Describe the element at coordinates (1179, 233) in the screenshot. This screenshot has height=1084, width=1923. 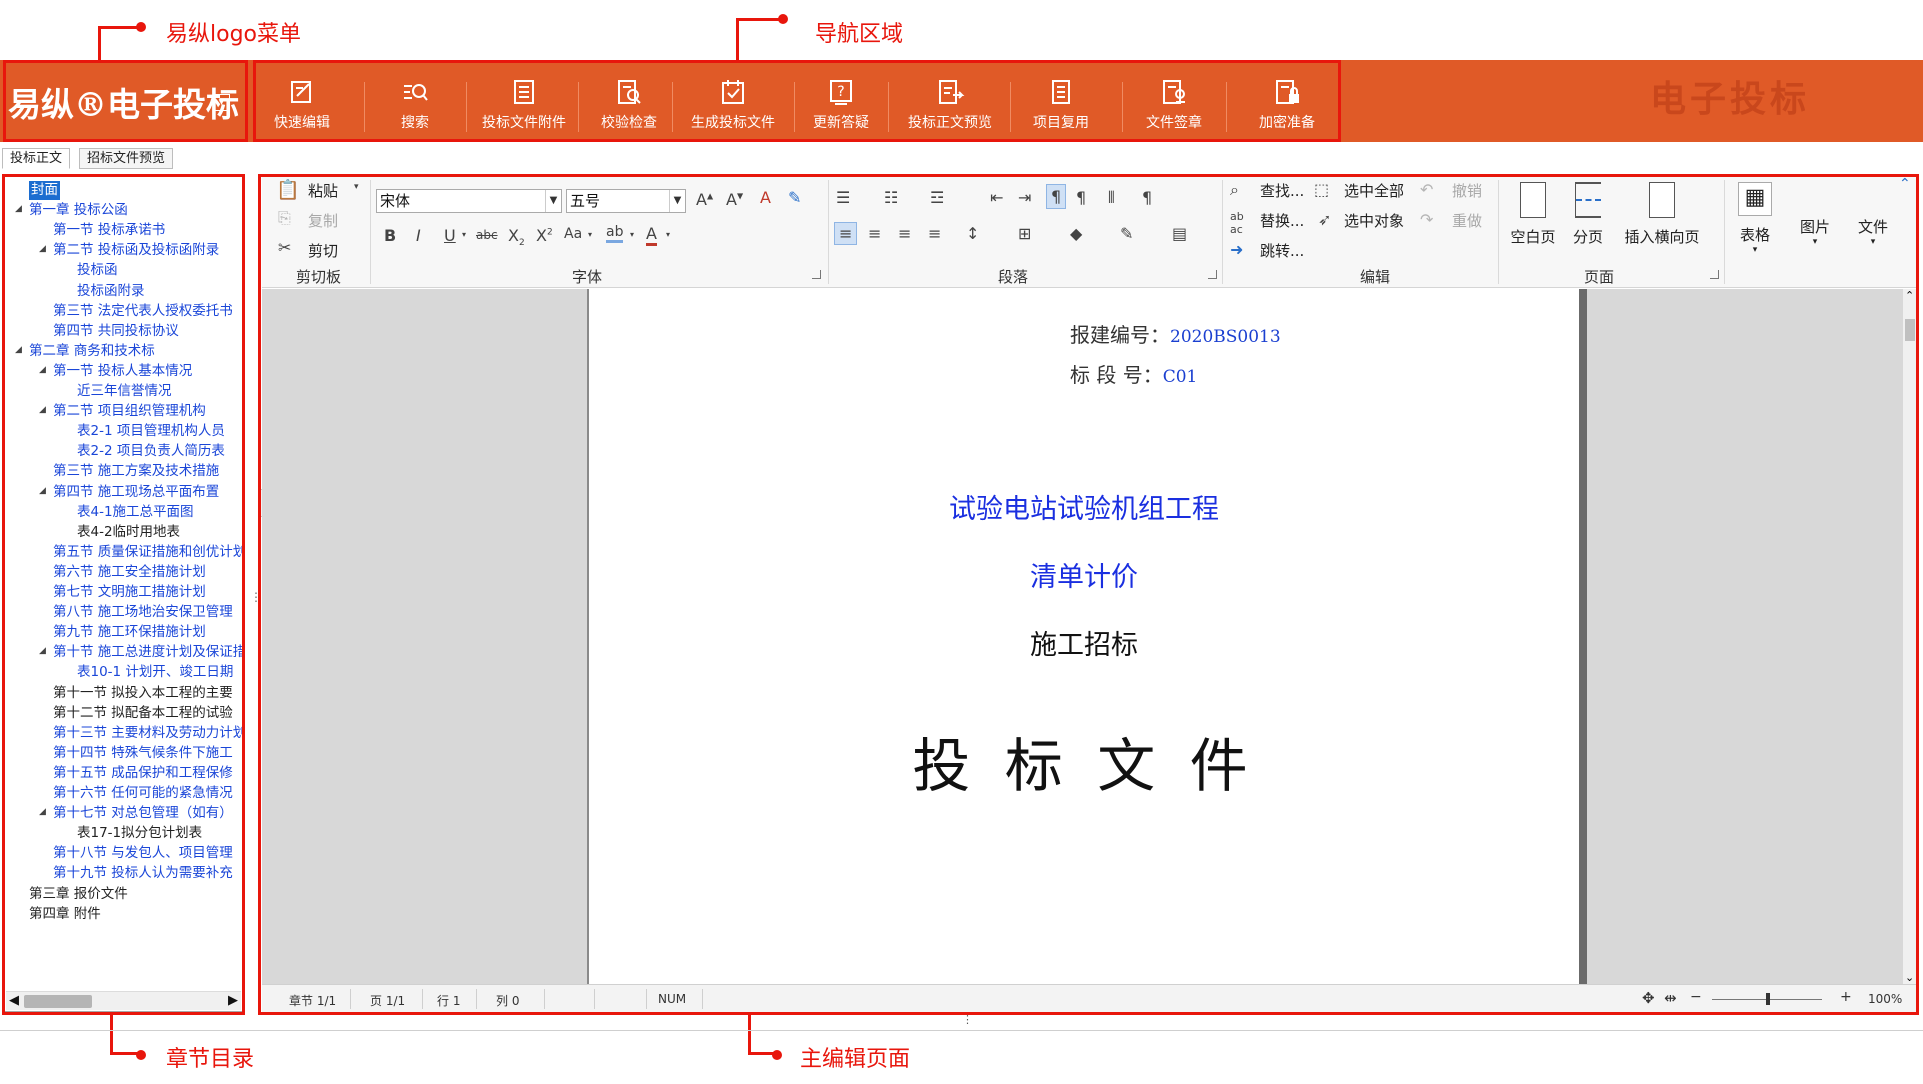
I see `line-weight-icon: ▤` at that location.